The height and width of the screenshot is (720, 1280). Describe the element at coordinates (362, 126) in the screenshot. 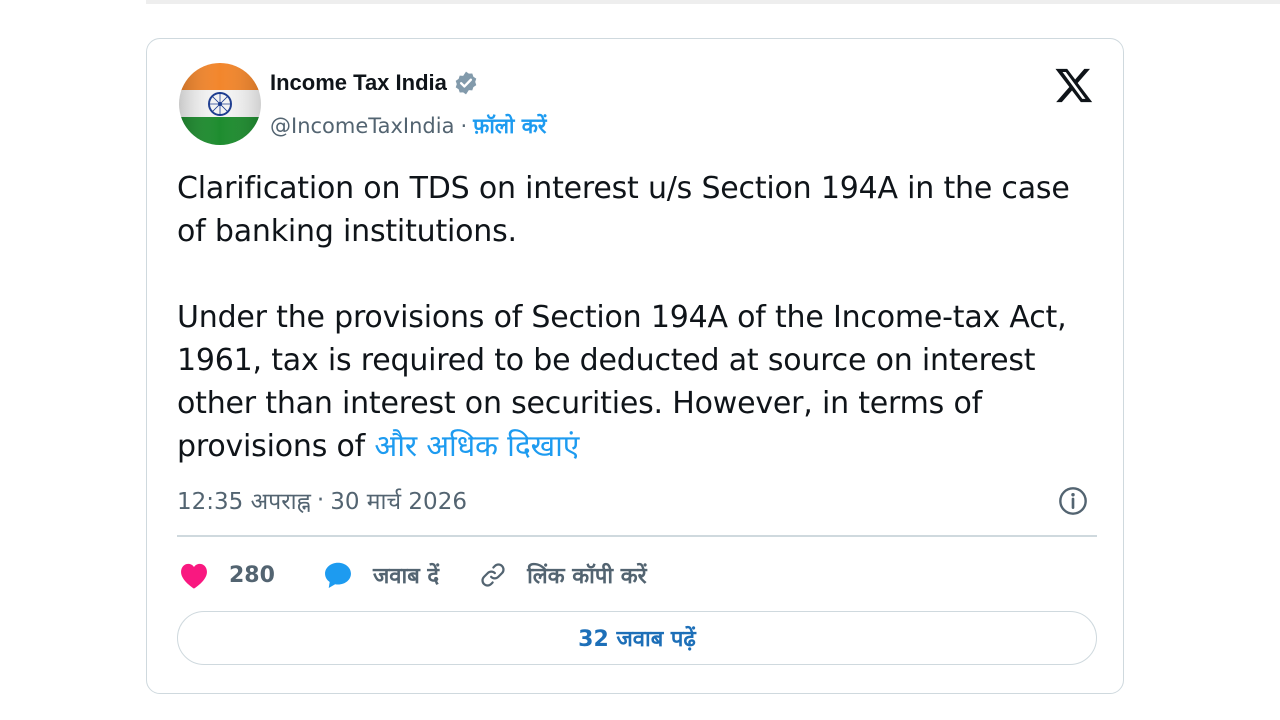

I see `author-handle: @IncomeTaxIndia` at that location.